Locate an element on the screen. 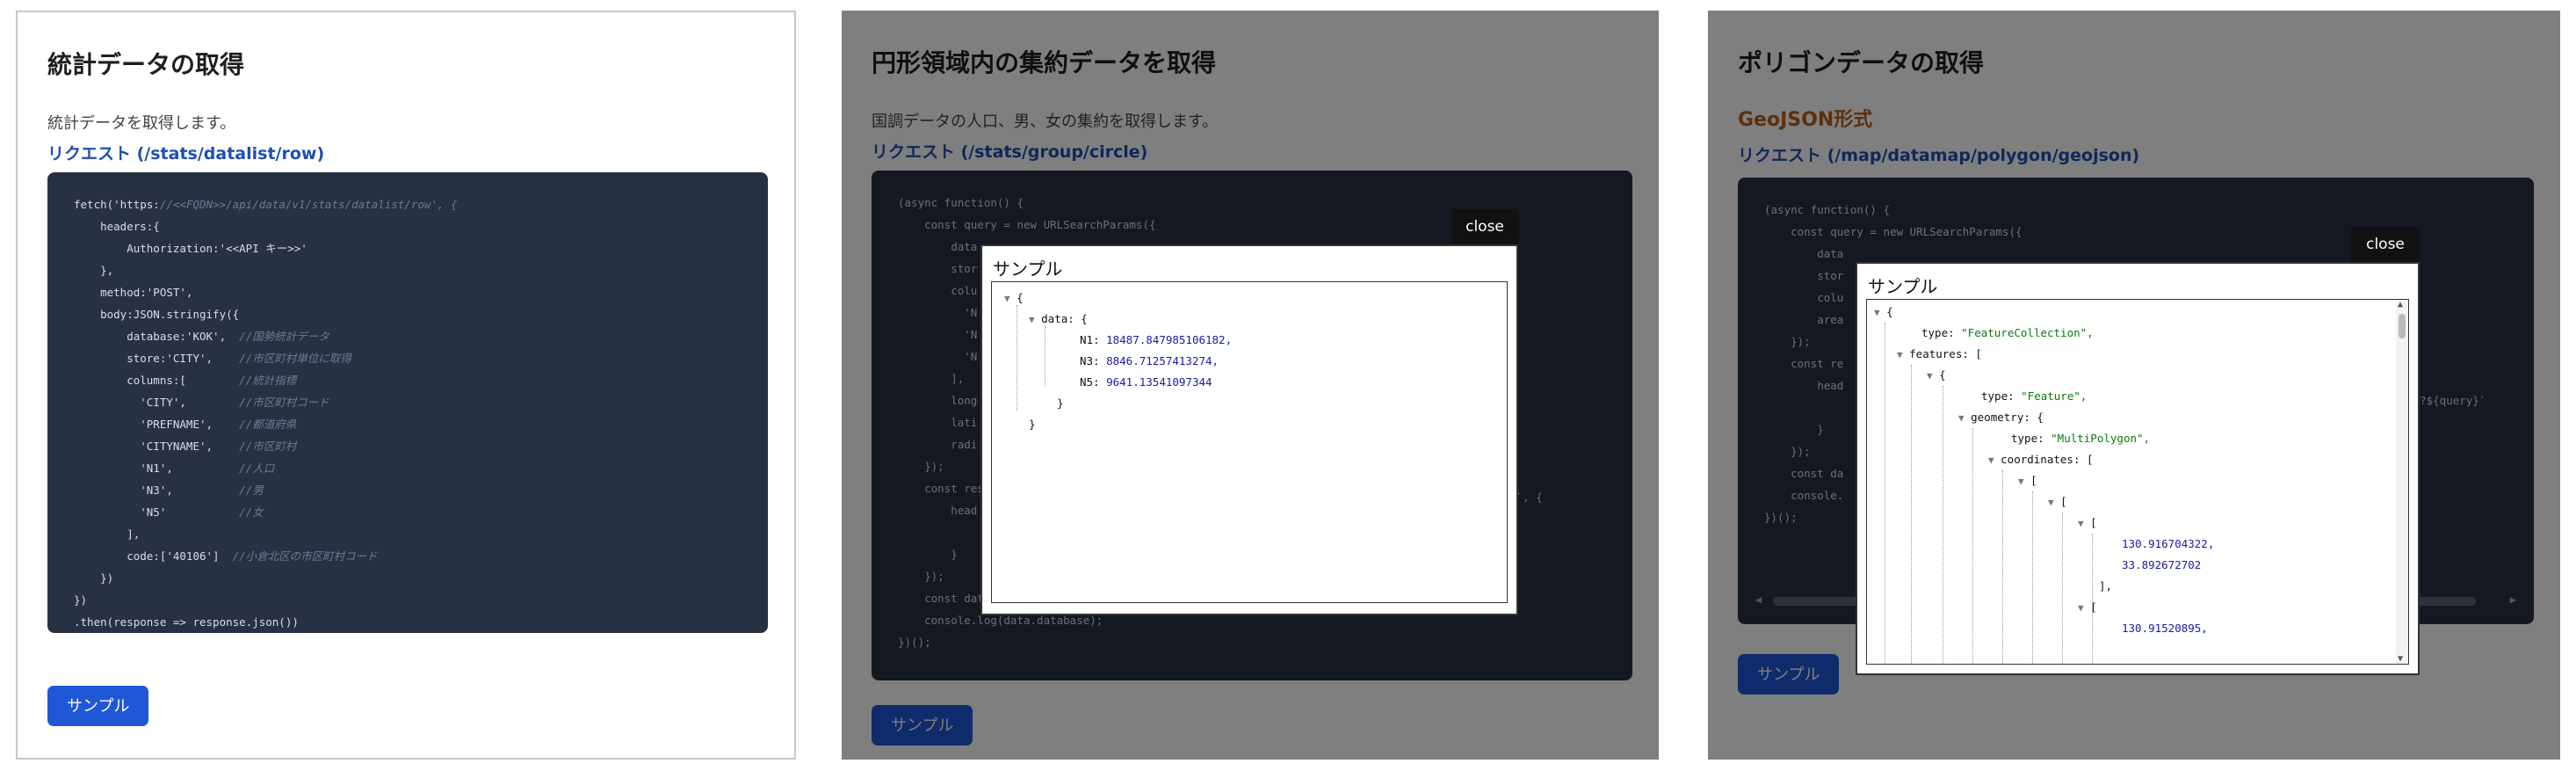 Image resolution: width=2576 pixels, height=771 pixels. json-line: data: { is located at coordinates (1064, 318).